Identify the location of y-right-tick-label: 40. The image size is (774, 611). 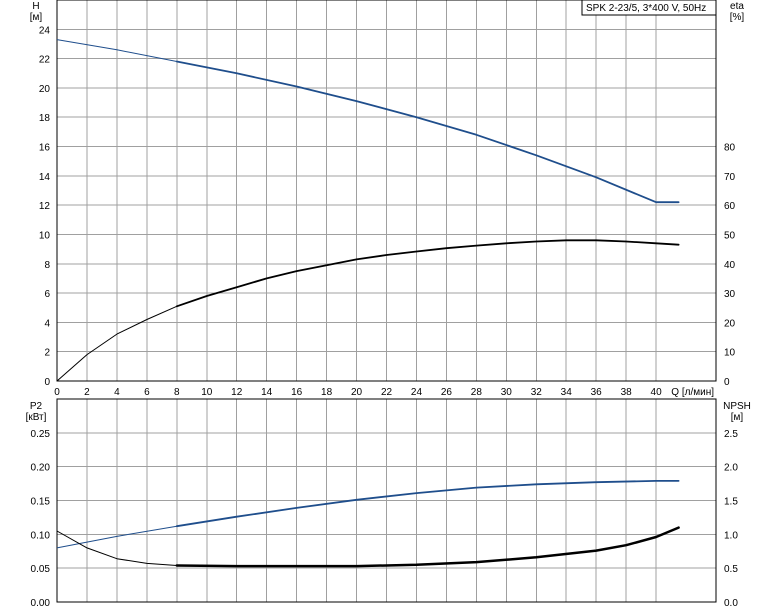
(730, 265).